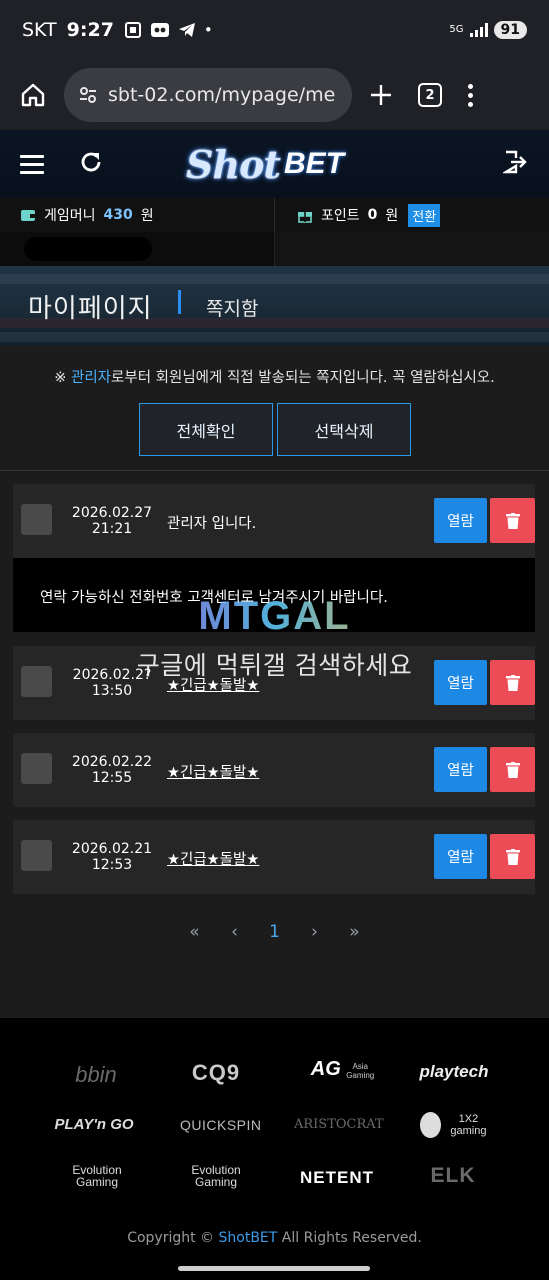 Image resolution: width=549 pixels, height=1280 pixels. I want to click on tab-switcher-button: 2, so click(430, 95).